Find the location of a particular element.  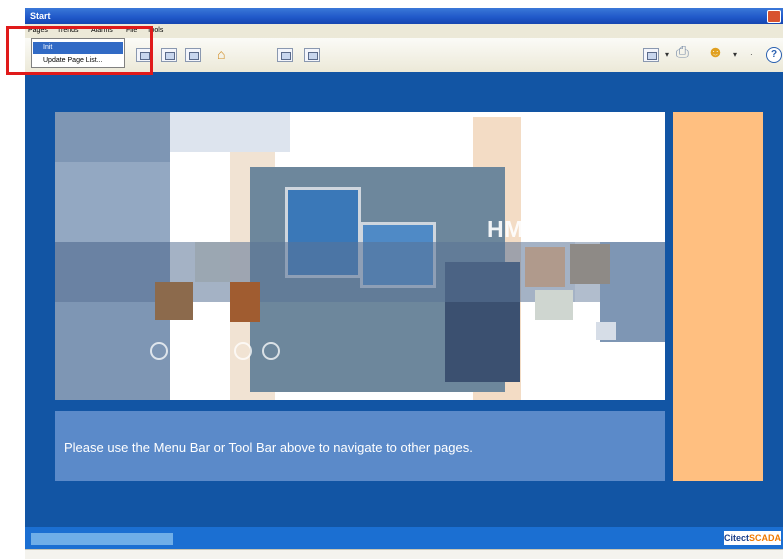

home-icon: ⌂ is located at coordinates (221, 54).